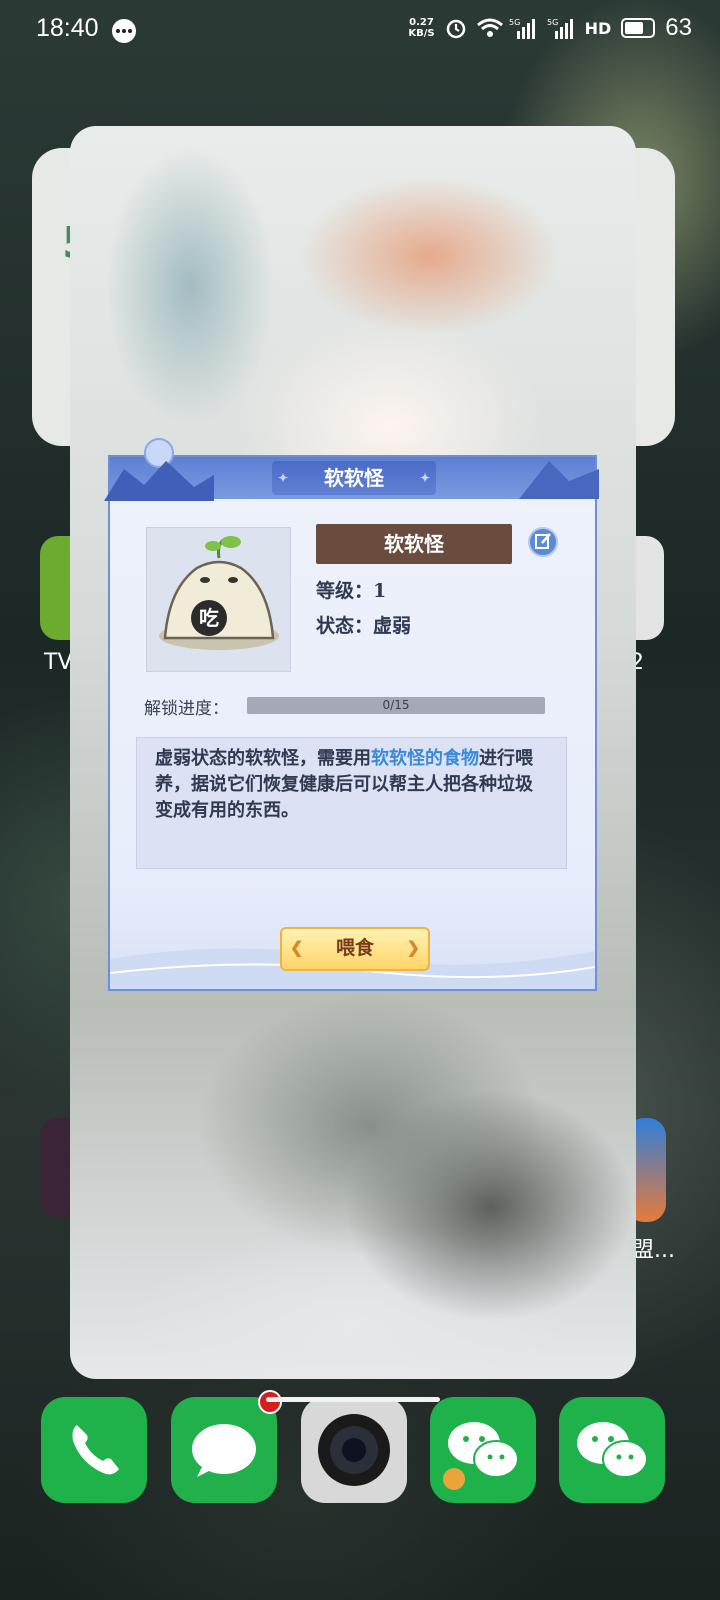  What do you see at coordinates (392, 626) in the screenshot?
I see `status-value: 虚弱` at bounding box center [392, 626].